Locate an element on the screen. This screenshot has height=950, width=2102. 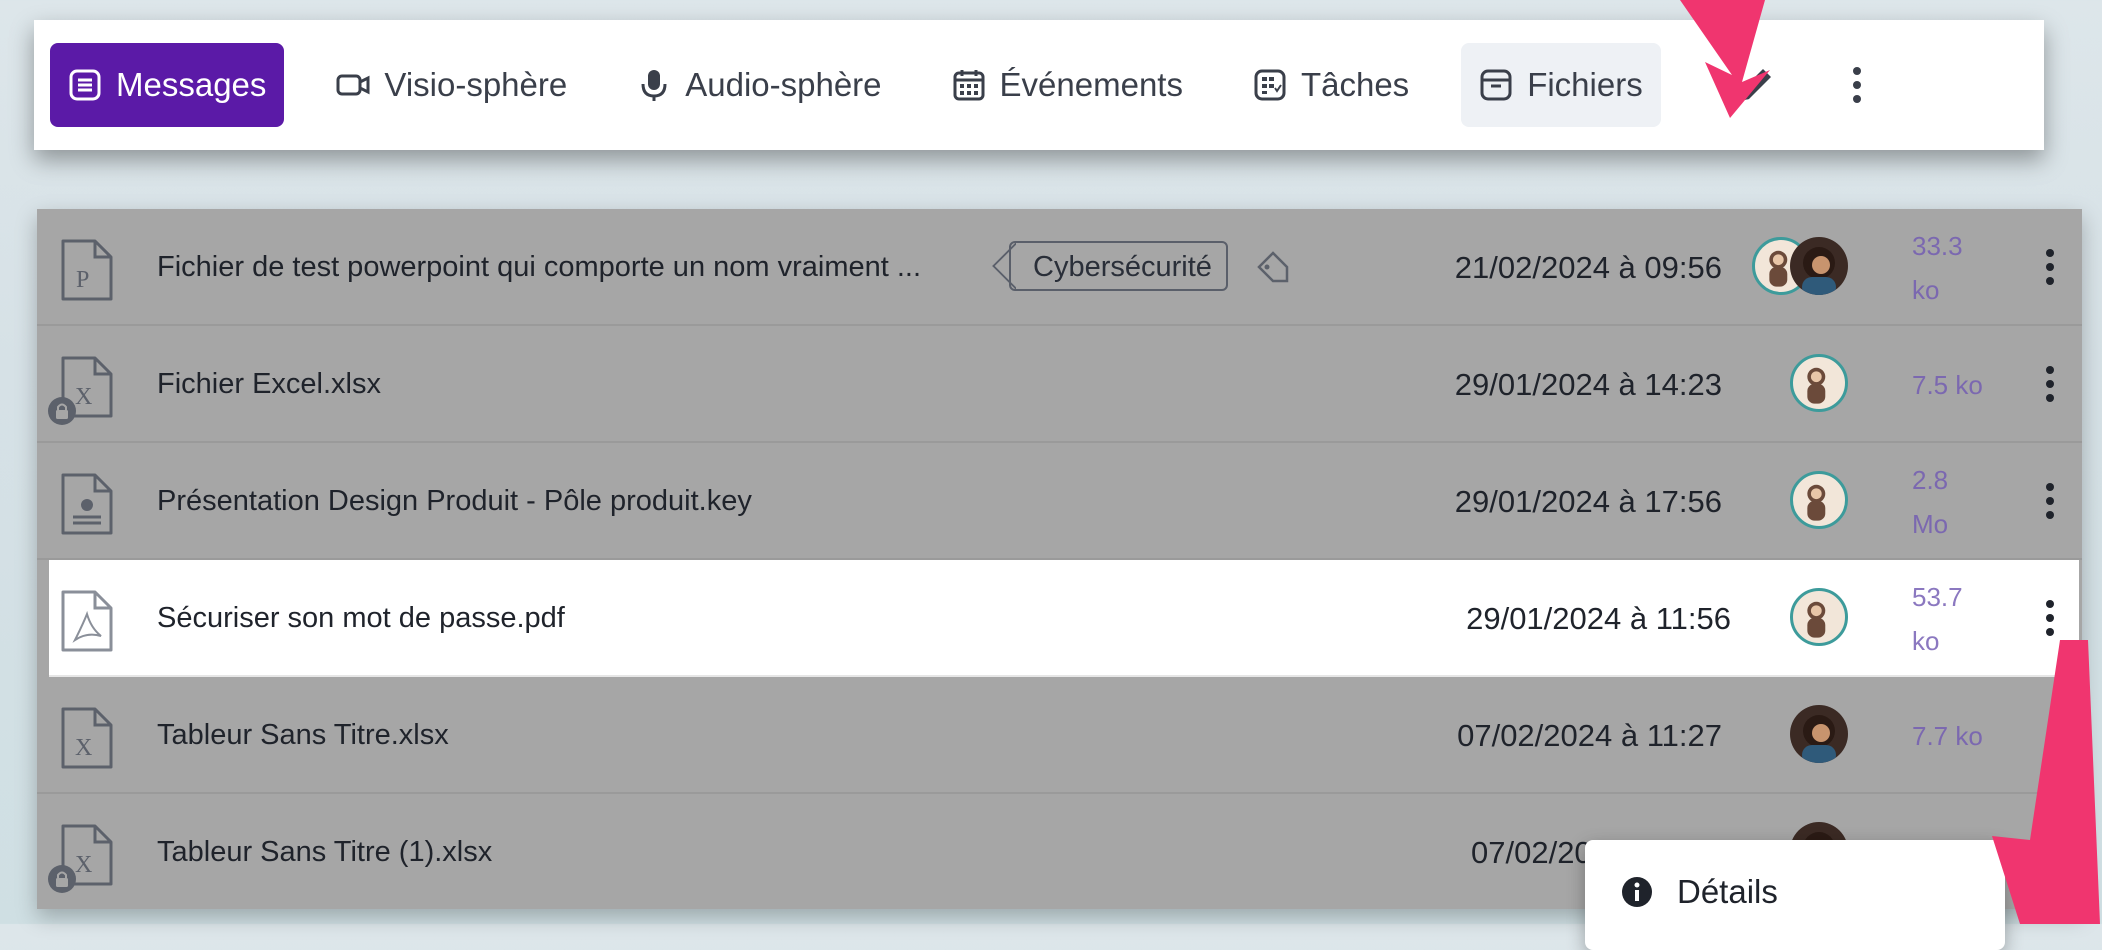
file-context-menu: Détails is located at coordinates (1795, 895).